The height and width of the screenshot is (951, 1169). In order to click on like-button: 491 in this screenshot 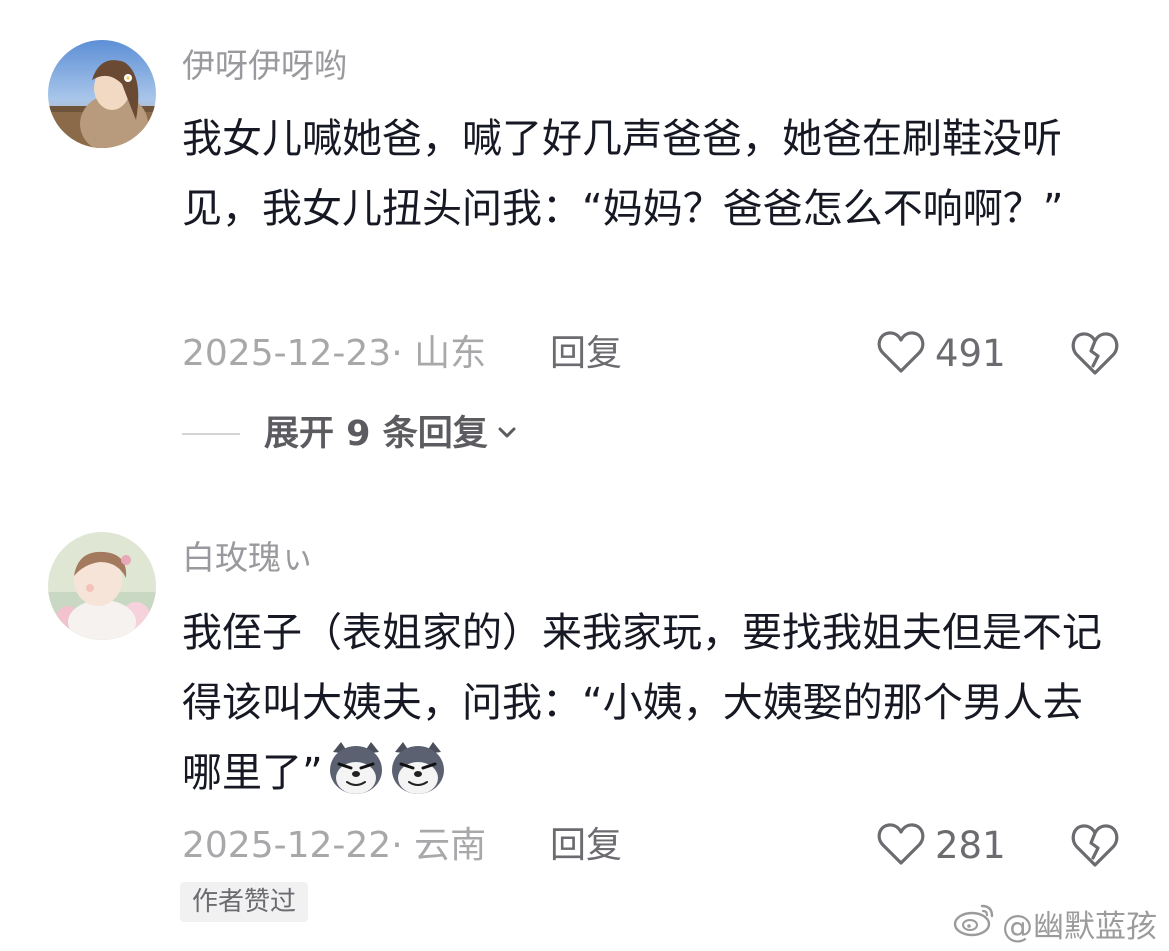, I will do `click(941, 354)`.